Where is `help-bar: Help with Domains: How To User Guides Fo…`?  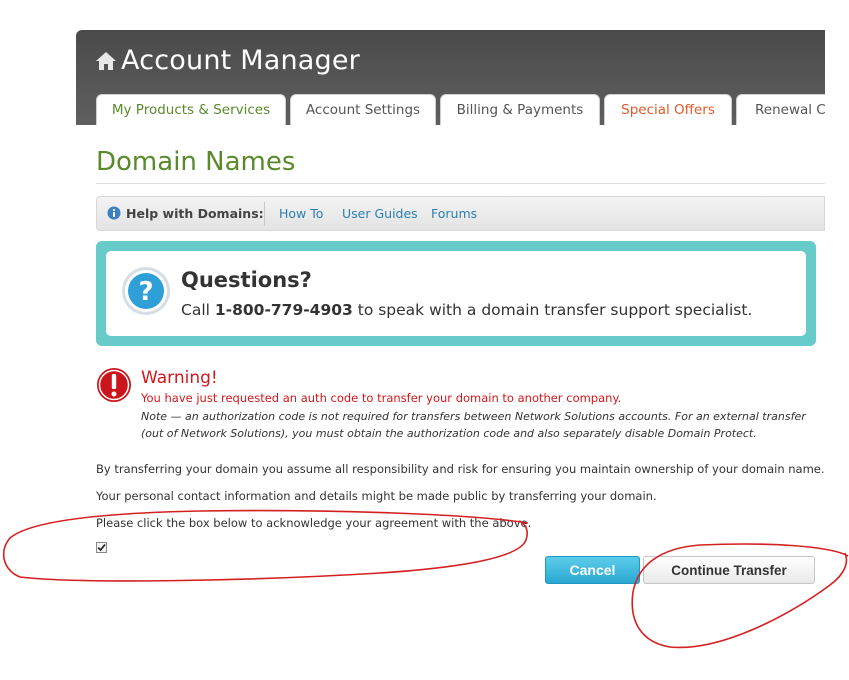
help-bar: Help with Domains: How To User Guides Fo… is located at coordinates (460, 213).